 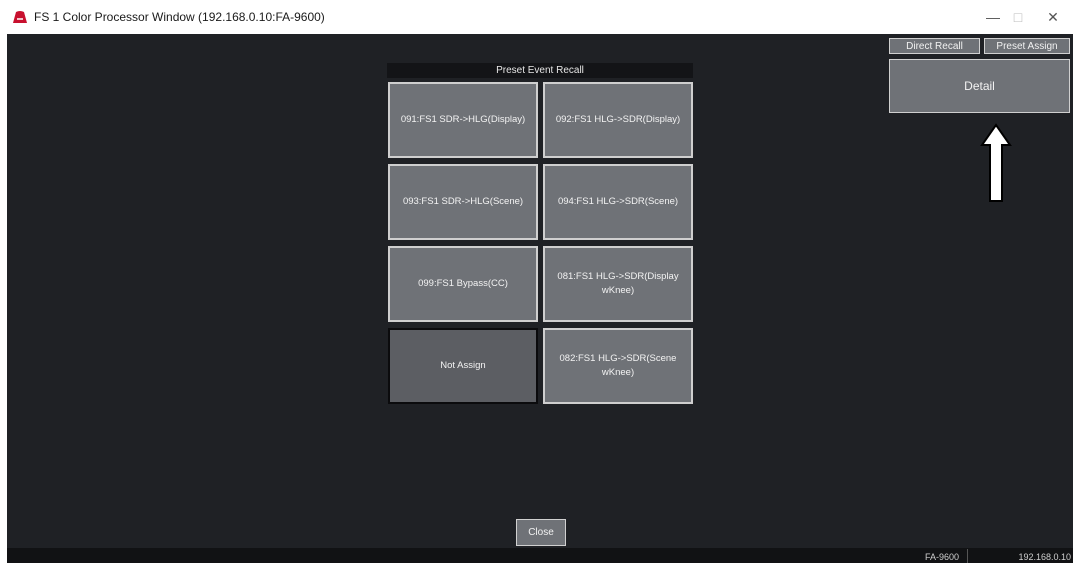 What do you see at coordinates (540, 555) in the screenshot?
I see `status-bar` at bounding box center [540, 555].